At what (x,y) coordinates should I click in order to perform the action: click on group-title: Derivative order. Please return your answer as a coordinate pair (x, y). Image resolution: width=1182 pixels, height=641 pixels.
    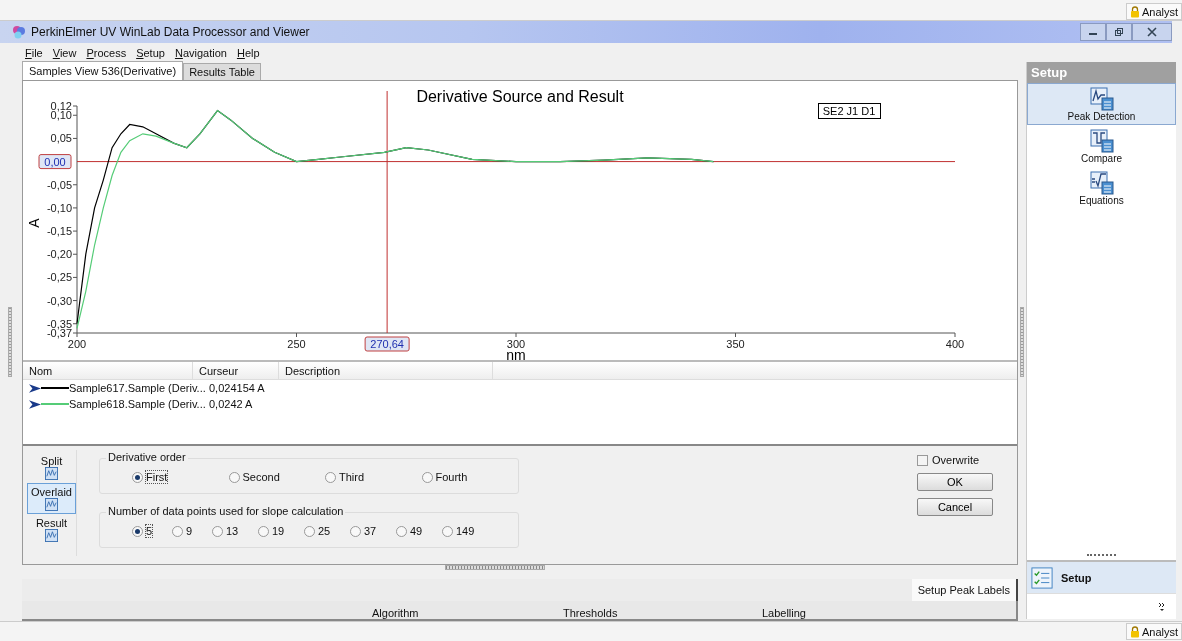
    Looking at the image, I should click on (147, 457).